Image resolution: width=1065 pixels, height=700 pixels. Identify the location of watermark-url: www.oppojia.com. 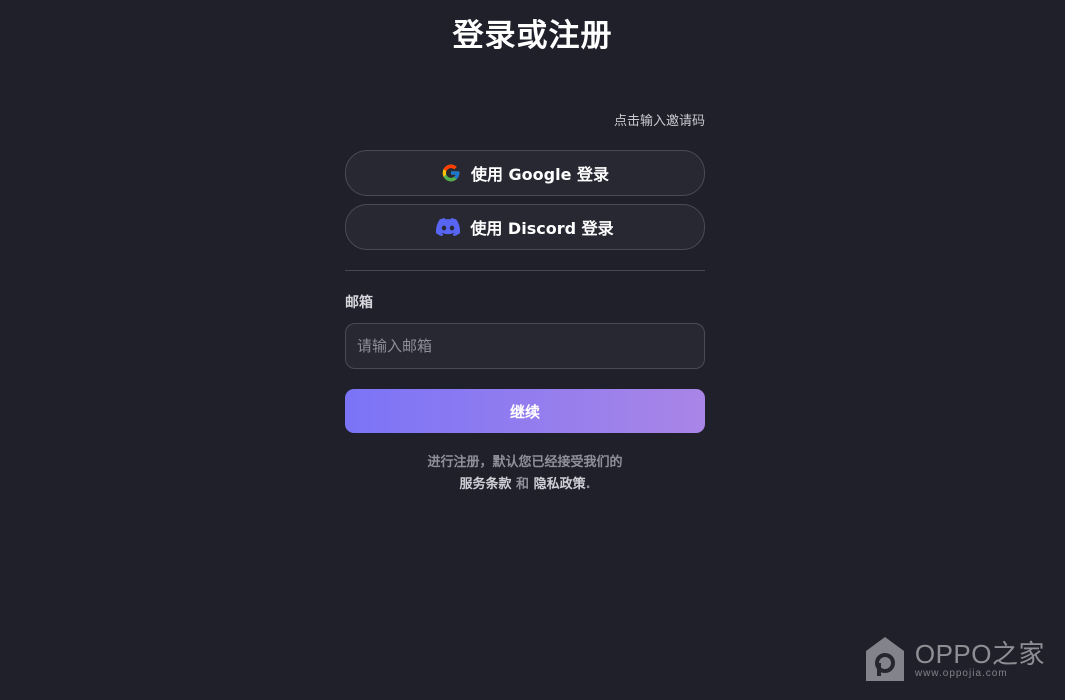
(961, 673).